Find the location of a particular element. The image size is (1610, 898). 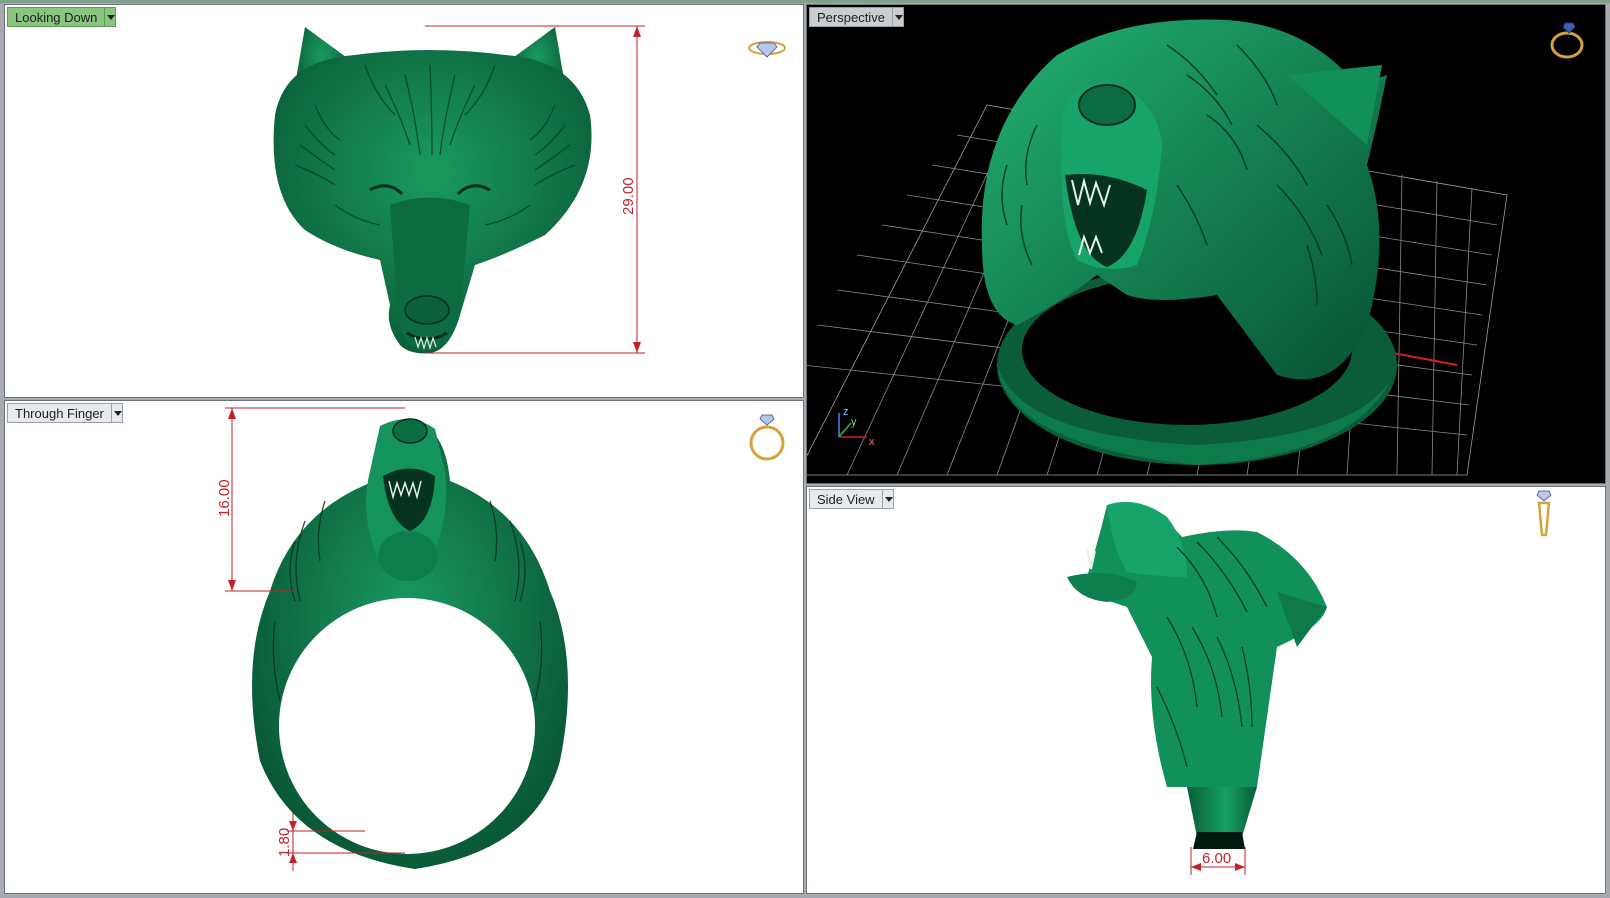

viewport-tab-side-view: Side View is located at coordinates (851, 499).